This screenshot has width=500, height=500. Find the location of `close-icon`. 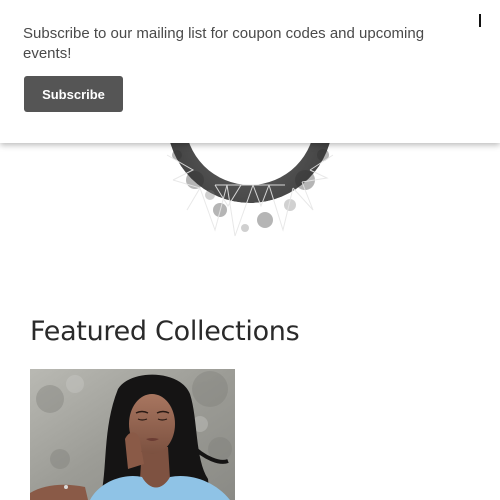

close-icon is located at coordinates (480, 20).